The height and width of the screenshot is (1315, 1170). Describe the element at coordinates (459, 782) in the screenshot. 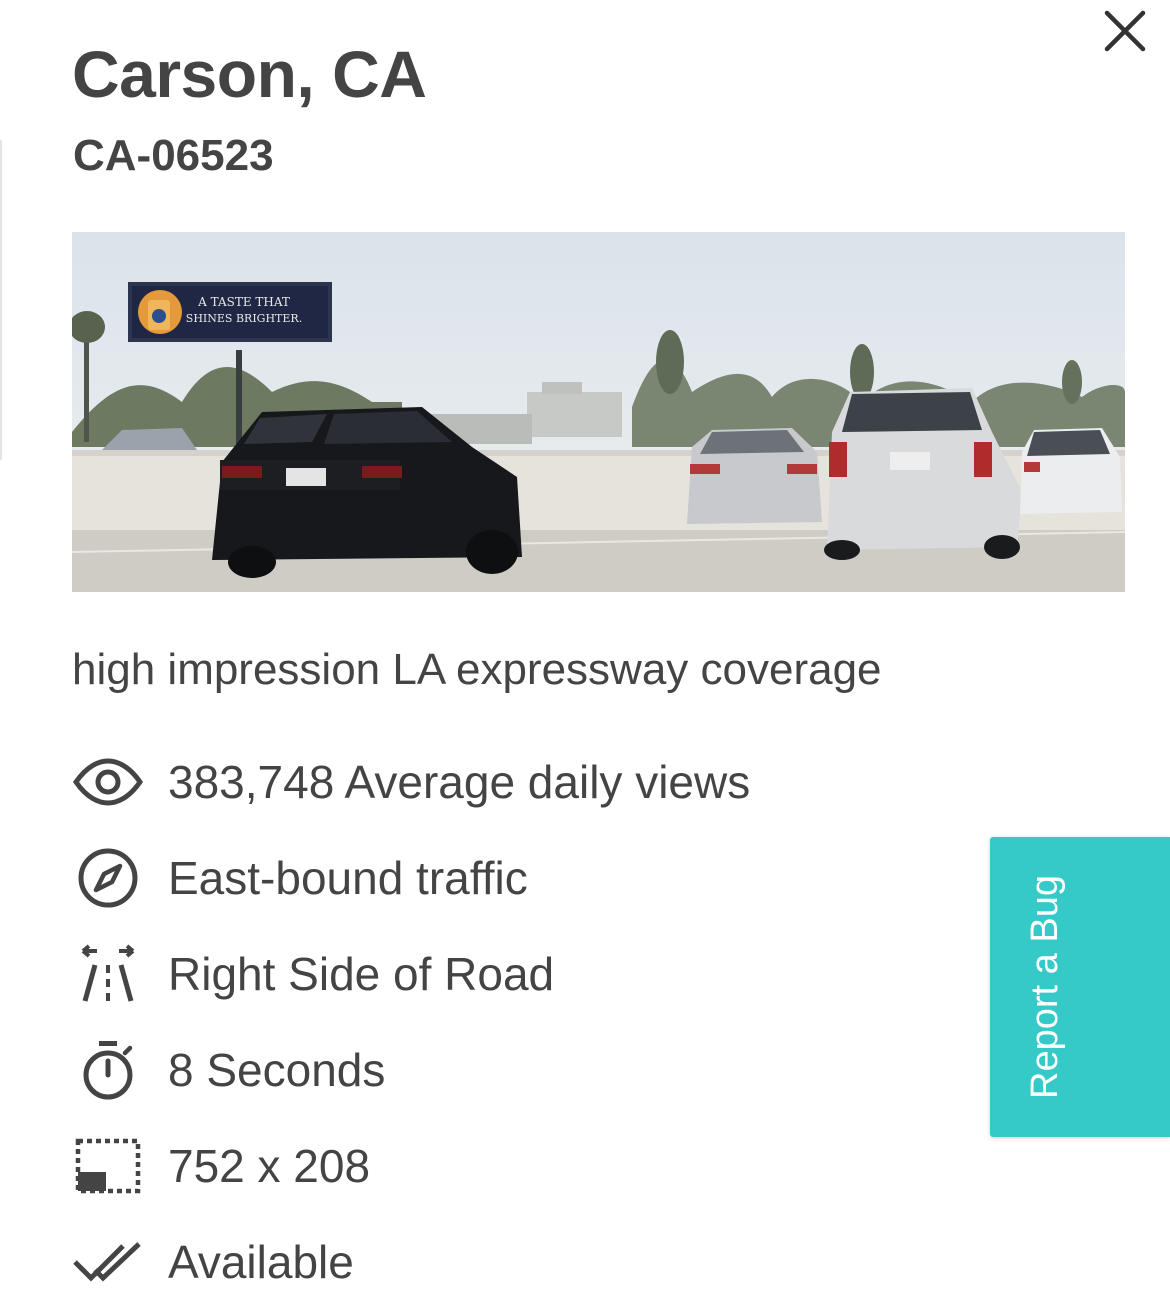

I see `daily-views-text: 383,748 Average daily views` at that location.